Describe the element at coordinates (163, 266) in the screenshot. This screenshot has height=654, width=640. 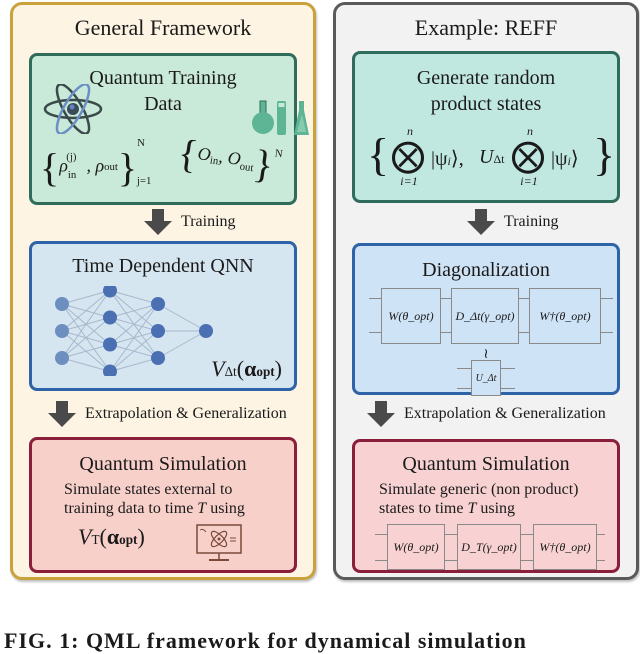
I see `box-title: Time Dependent QNN` at that location.